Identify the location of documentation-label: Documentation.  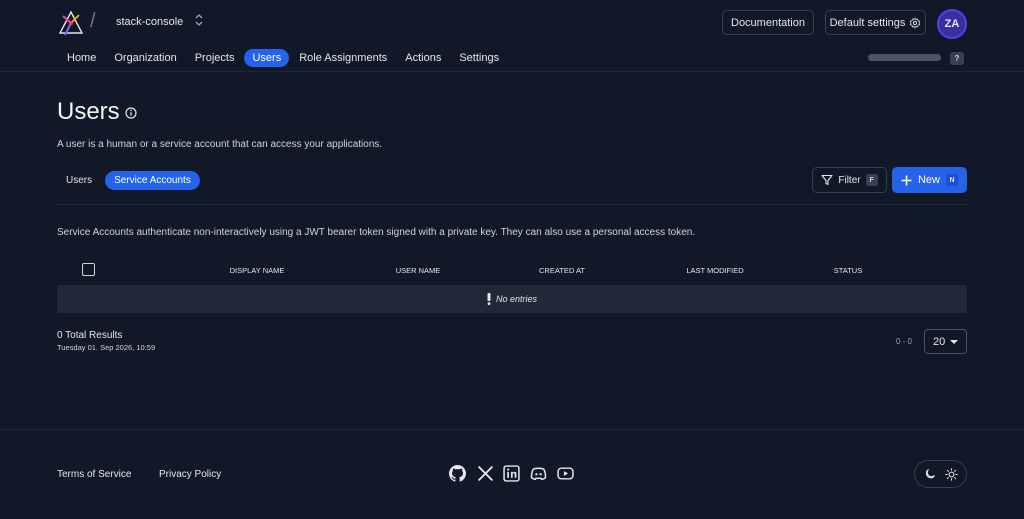
(768, 22).